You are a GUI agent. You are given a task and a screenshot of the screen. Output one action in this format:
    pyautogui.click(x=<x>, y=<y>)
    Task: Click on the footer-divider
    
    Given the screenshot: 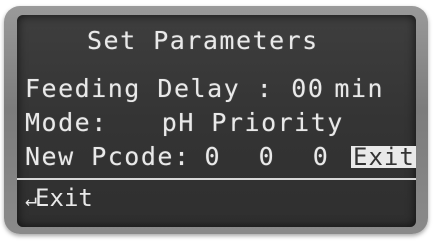 What is the action you would take?
    pyautogui.click(x=216, y=179)
    